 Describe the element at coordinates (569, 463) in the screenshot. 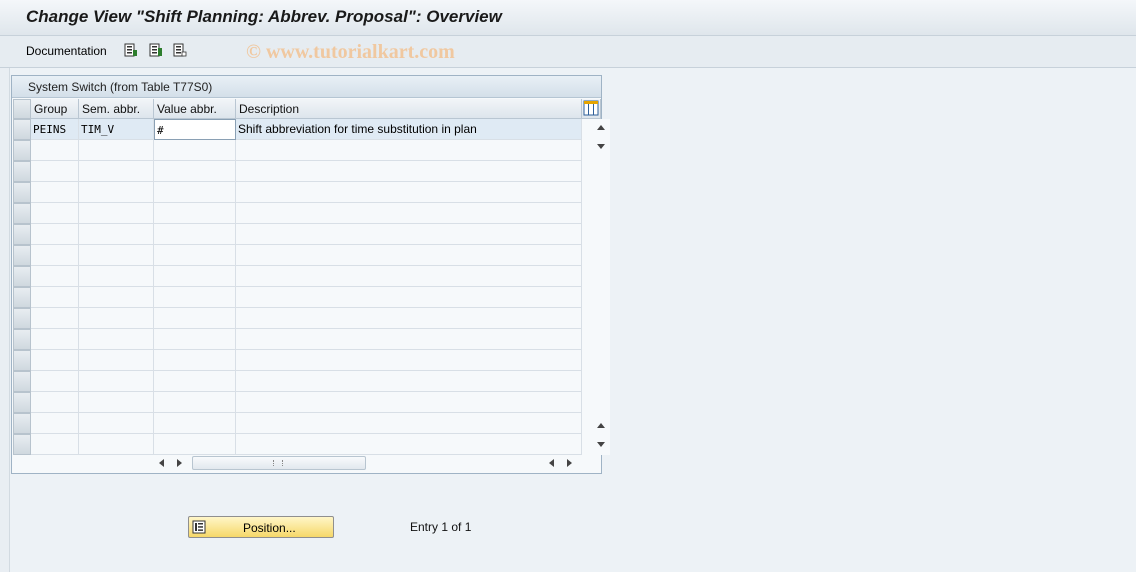

I see `scroll-right-end-icon` at that location.